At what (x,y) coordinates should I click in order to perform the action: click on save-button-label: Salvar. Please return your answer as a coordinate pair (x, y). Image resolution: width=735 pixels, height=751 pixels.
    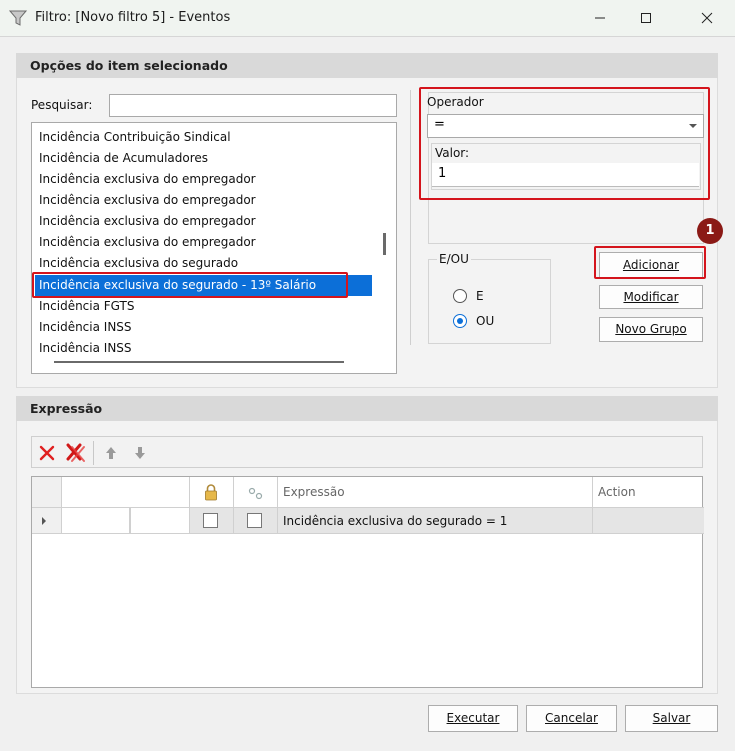
    Looking at the image, I should click on (671, 718).